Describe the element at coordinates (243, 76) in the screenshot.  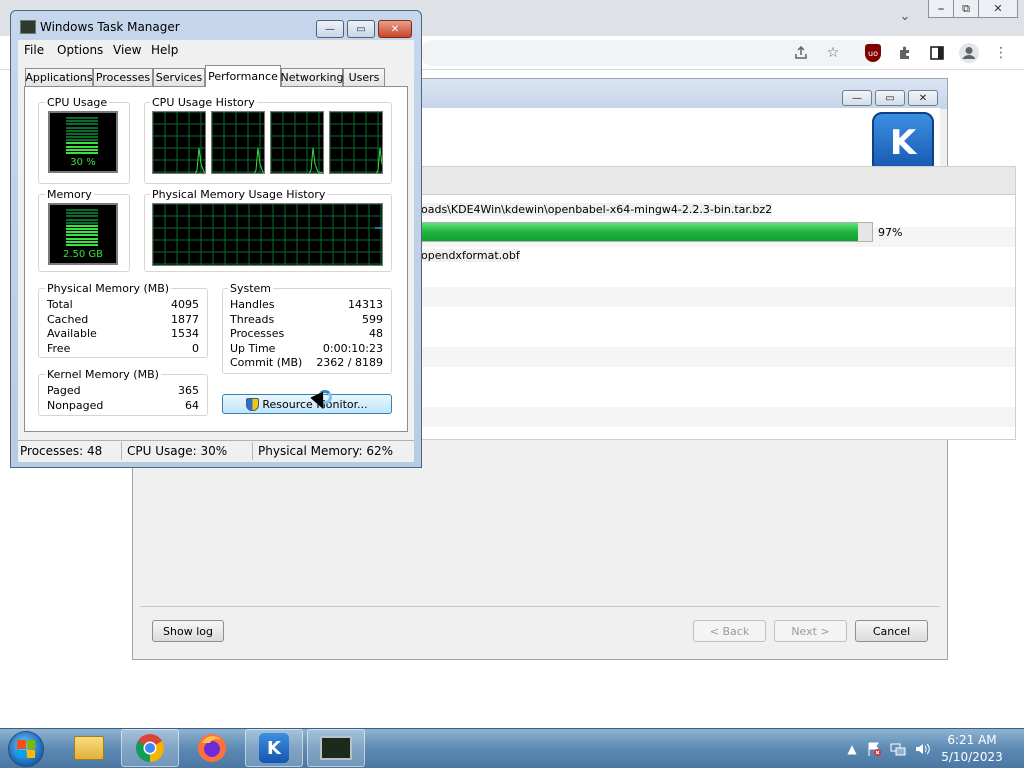
I see `tab-performance: Performance` at that location.